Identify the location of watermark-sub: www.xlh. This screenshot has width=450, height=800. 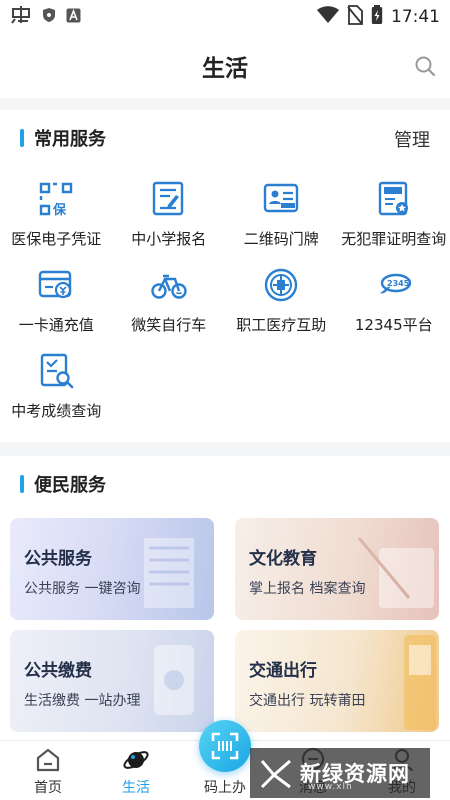
(330, 787).